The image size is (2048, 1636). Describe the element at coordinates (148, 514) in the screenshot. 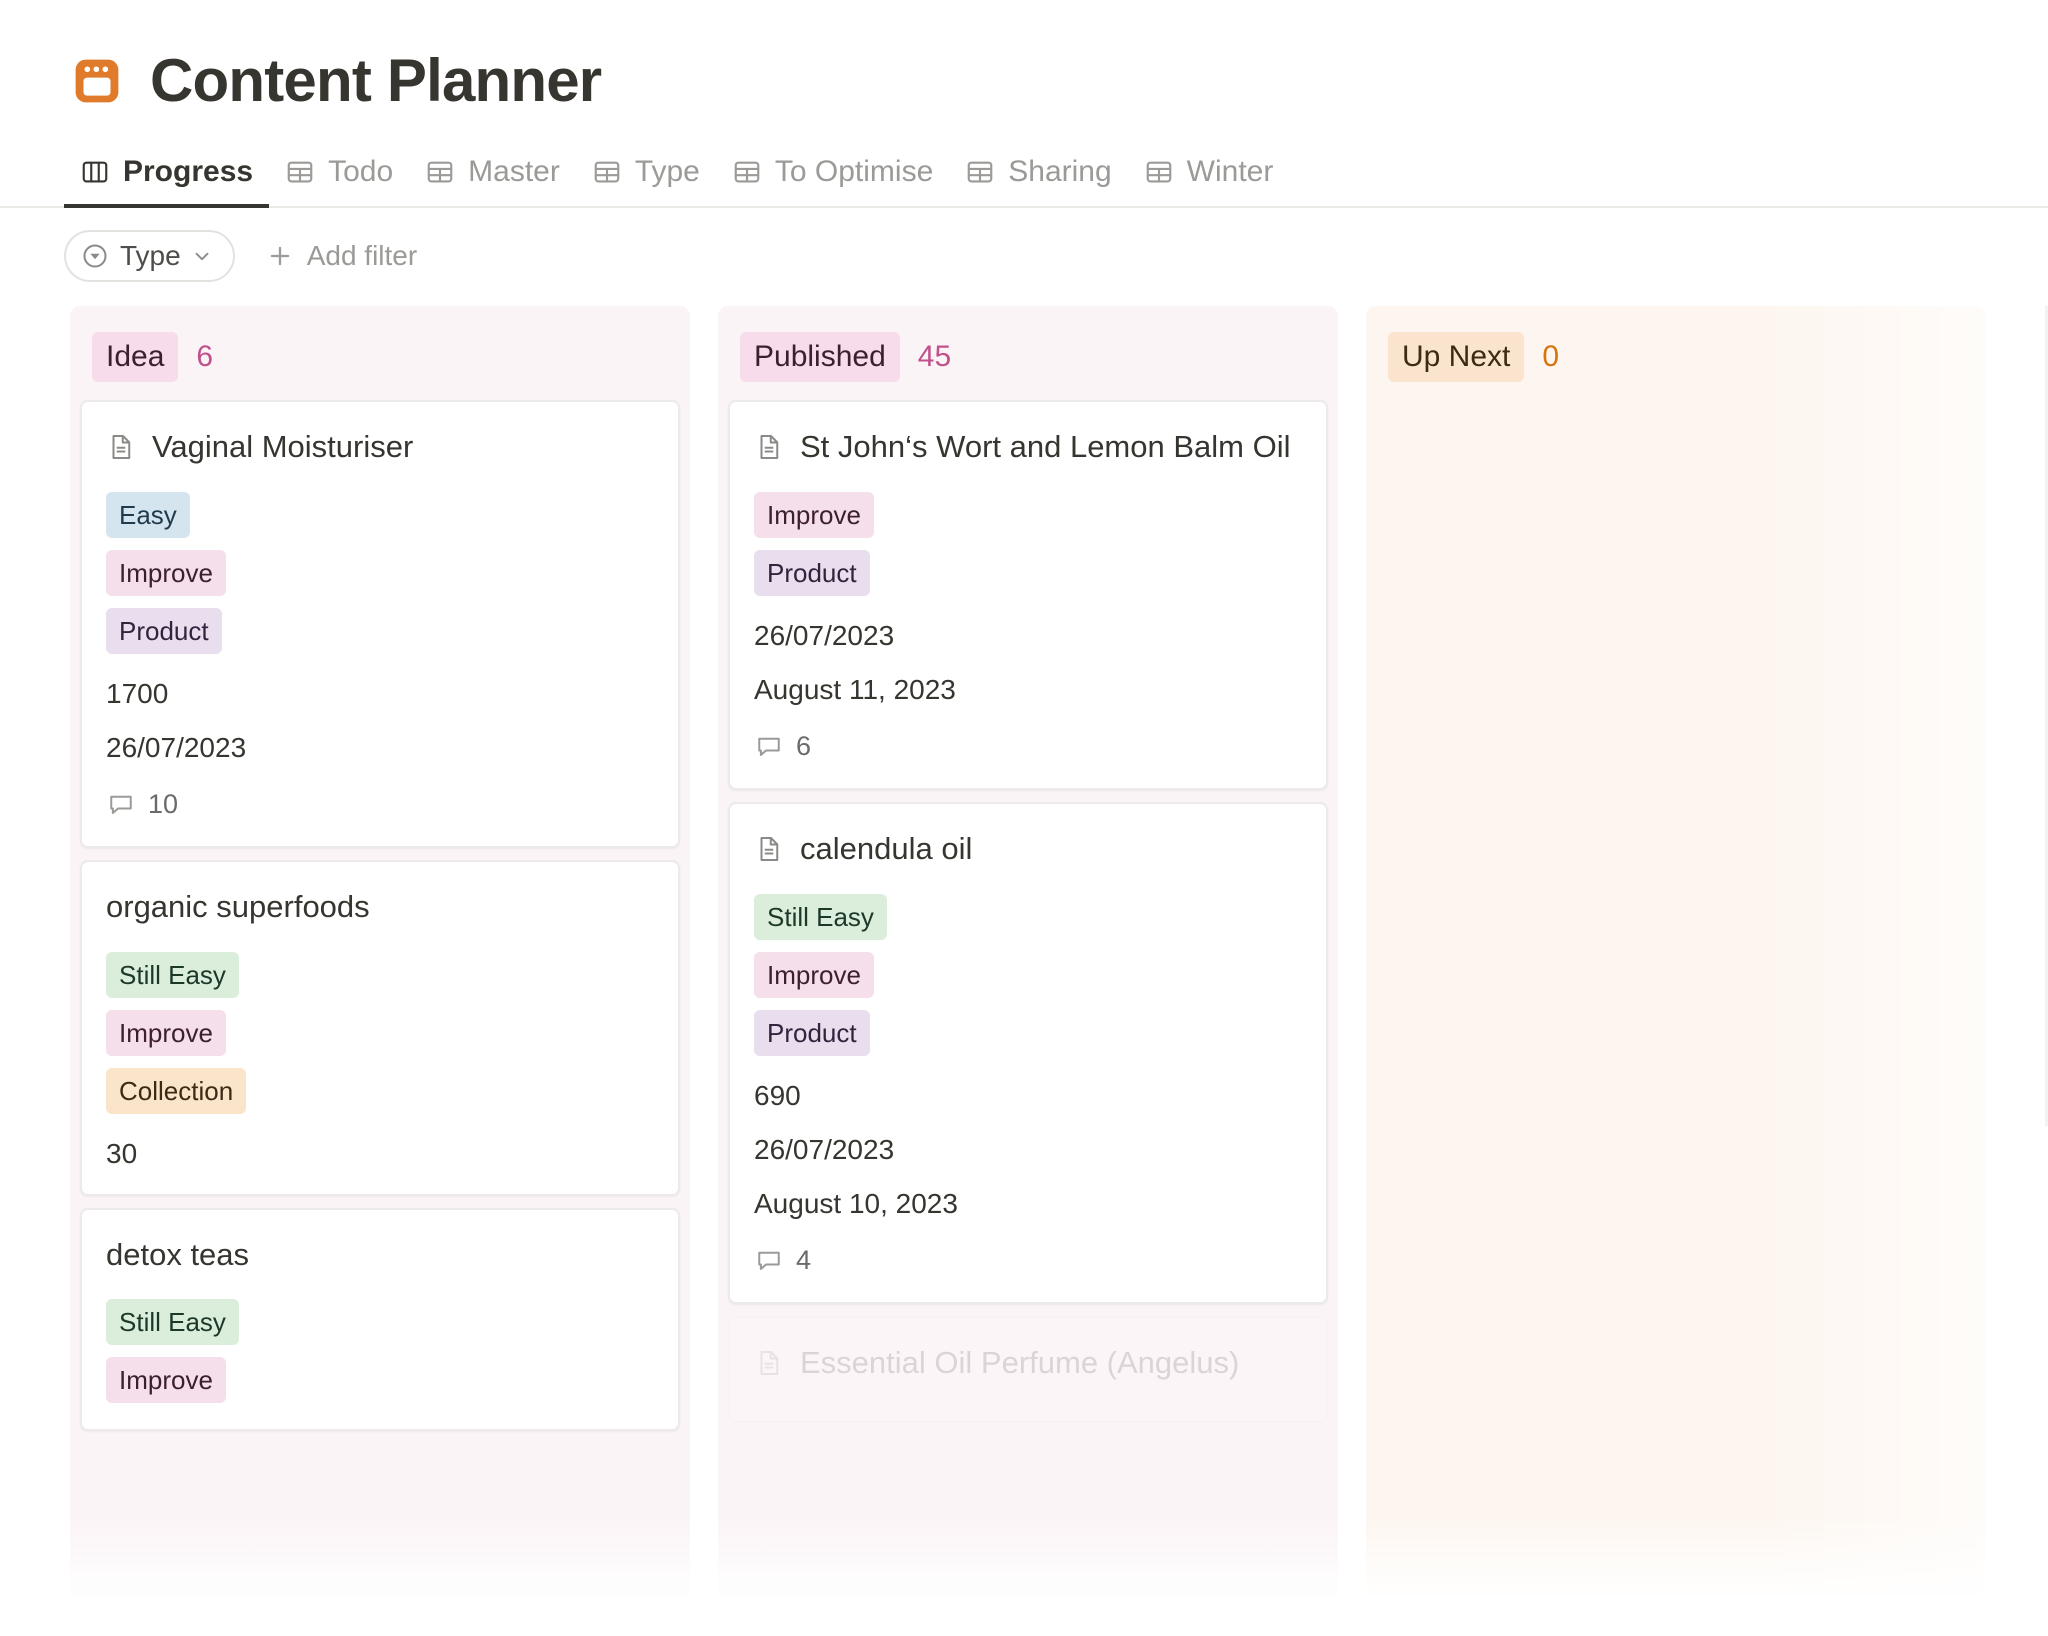

I see `card-tag: Easy` at that location.